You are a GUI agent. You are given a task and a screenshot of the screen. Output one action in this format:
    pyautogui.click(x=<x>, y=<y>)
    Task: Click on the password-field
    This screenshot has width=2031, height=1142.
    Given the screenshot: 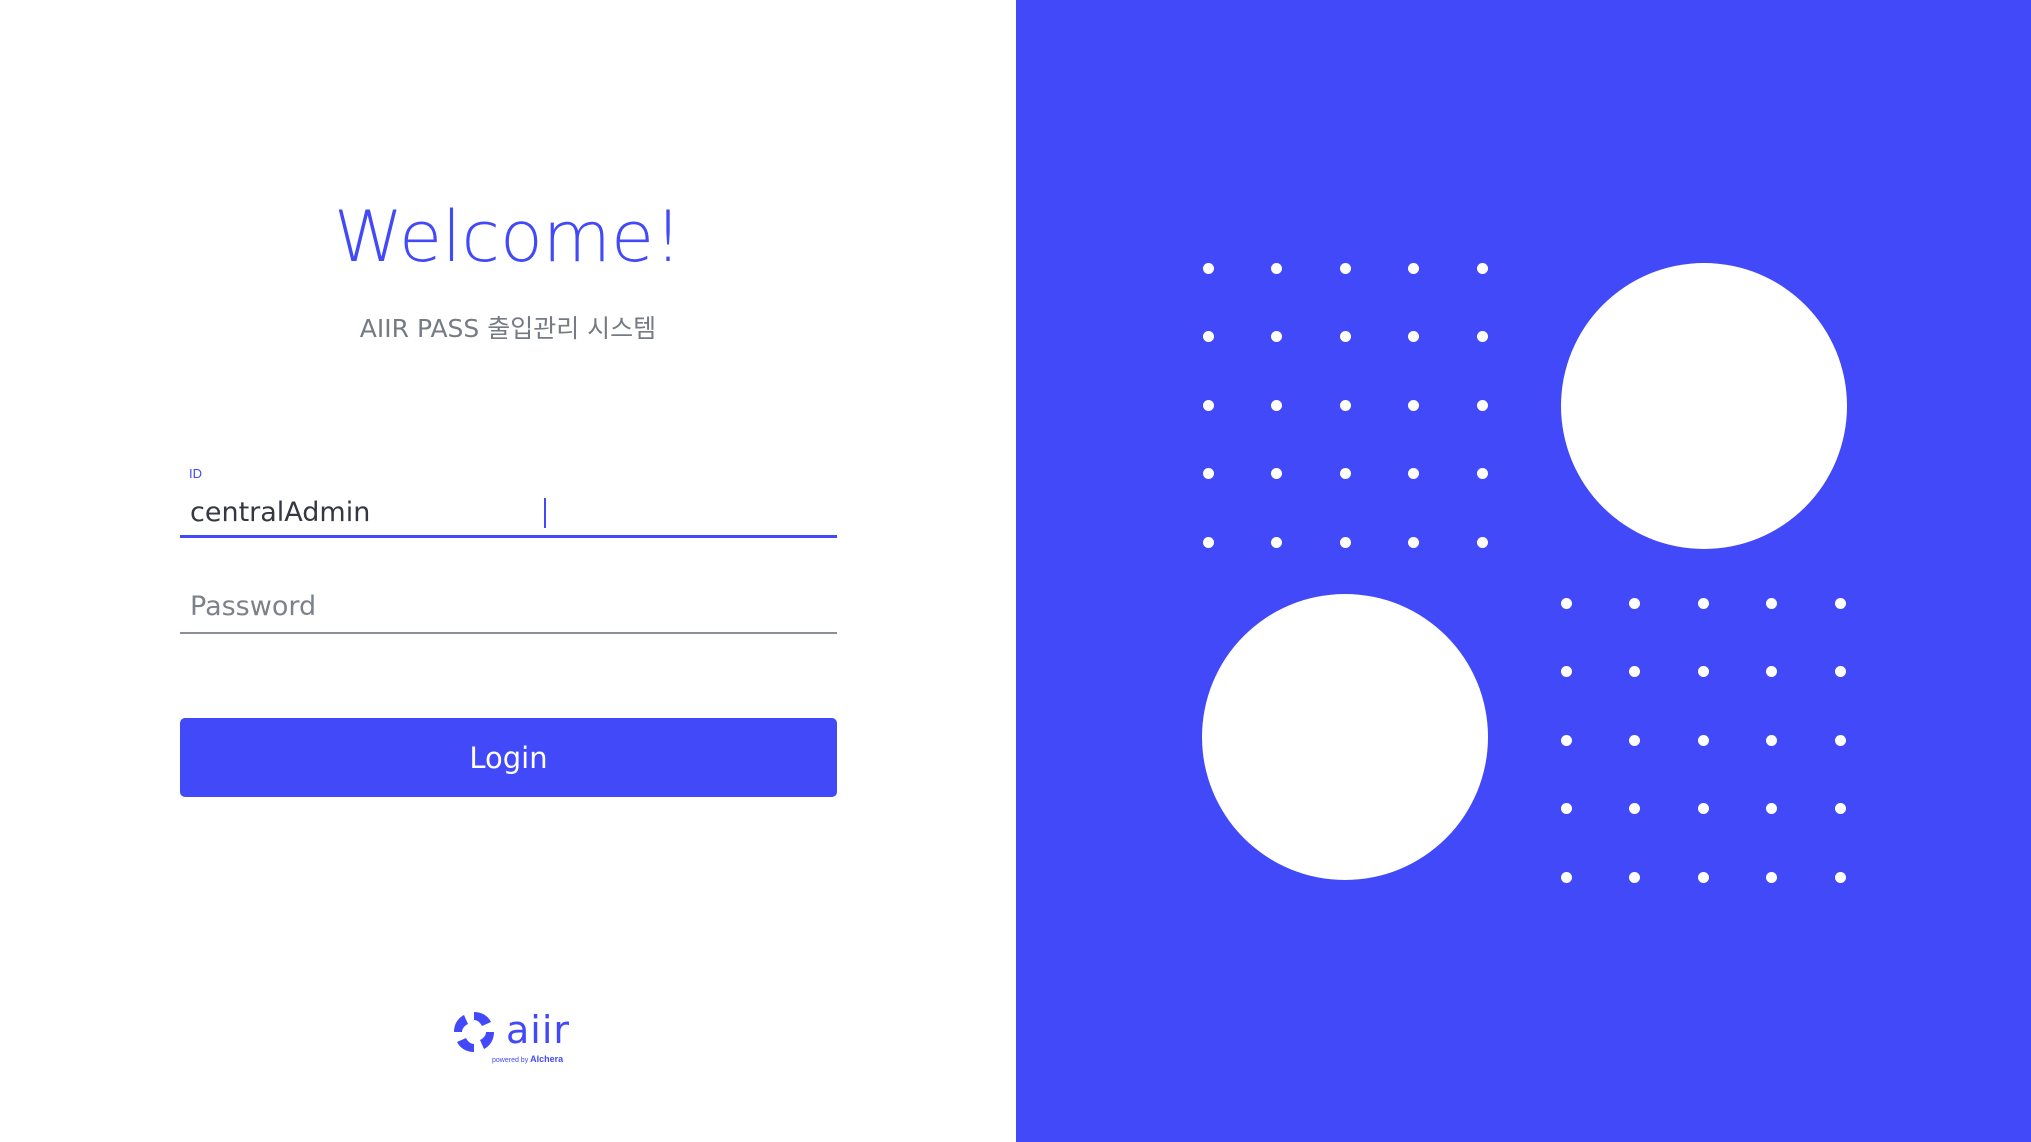 What is the action you would take?
    pyautogui.click(x=508, y=607)
    